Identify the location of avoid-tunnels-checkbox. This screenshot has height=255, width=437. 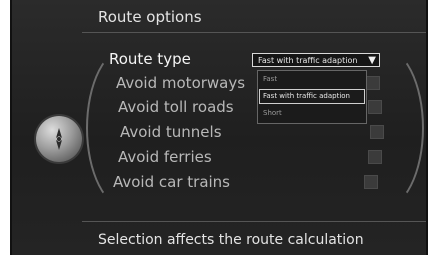
(377, 132).